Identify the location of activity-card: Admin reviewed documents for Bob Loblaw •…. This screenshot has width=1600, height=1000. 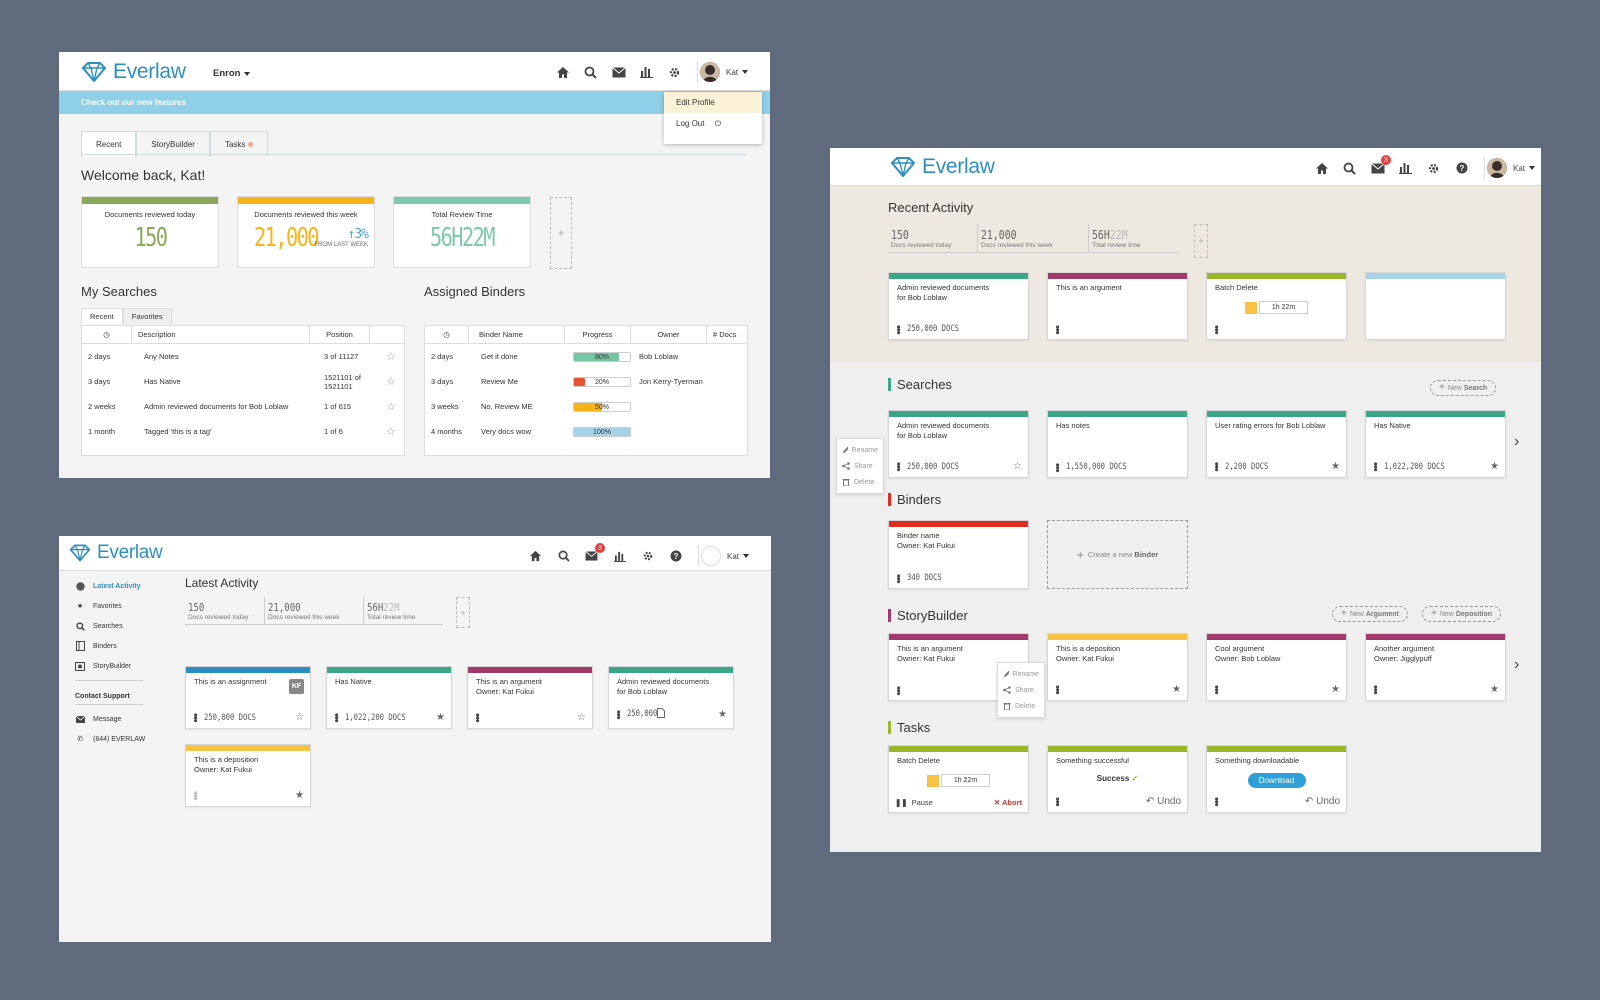
(671, 697).